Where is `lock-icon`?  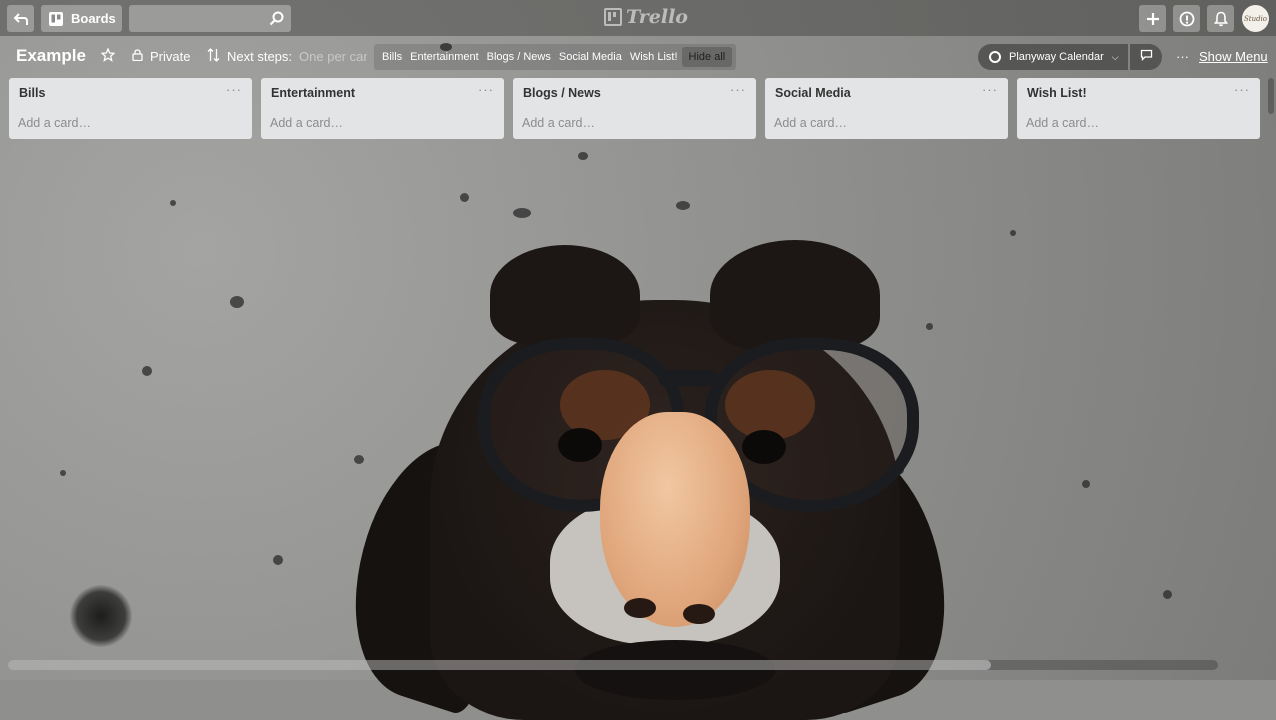
lock-icon is located at coordinates (137, 56).